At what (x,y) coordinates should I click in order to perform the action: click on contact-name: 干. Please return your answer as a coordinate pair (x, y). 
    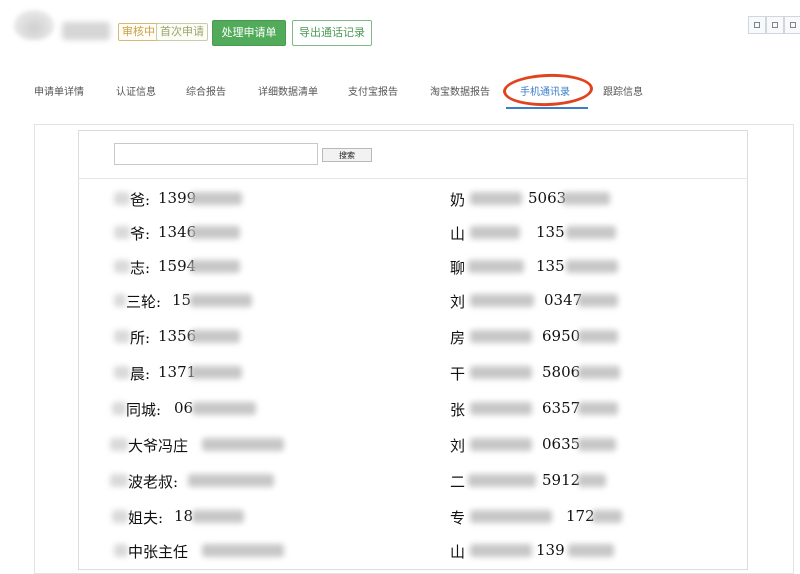
    Looking at the image, I should click on (458, 374).